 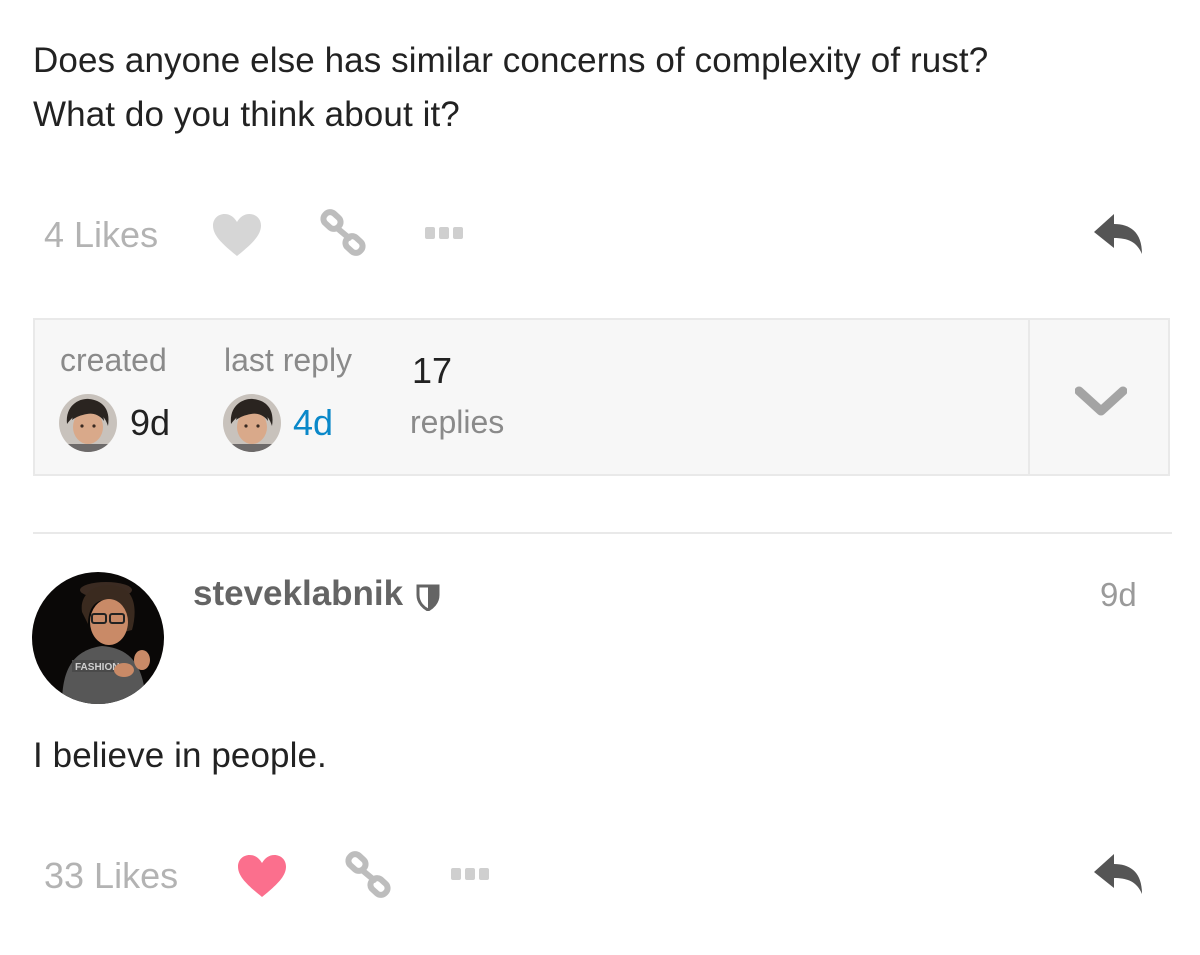 I want to click on post-text-line-2: What do you think about it?, so click(x=246, y=114).